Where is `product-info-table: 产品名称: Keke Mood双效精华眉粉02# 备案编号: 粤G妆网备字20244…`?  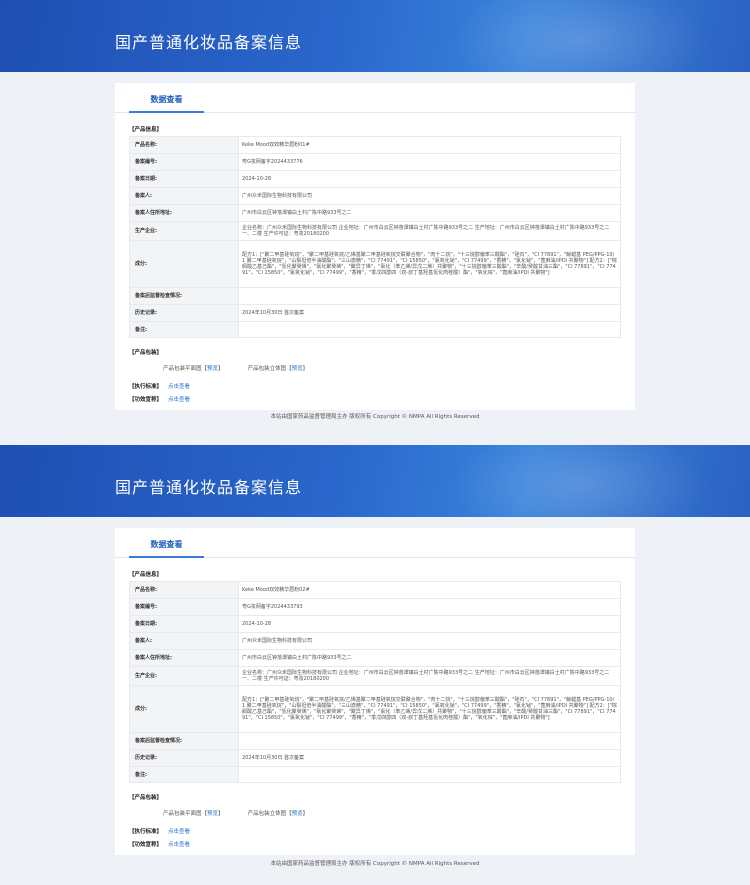 product-info-table: 产品名称: Keke Mood双效精华眉粉02# 备案编号: 粤G妆网备字20244… is located at coordinates (375, 682).